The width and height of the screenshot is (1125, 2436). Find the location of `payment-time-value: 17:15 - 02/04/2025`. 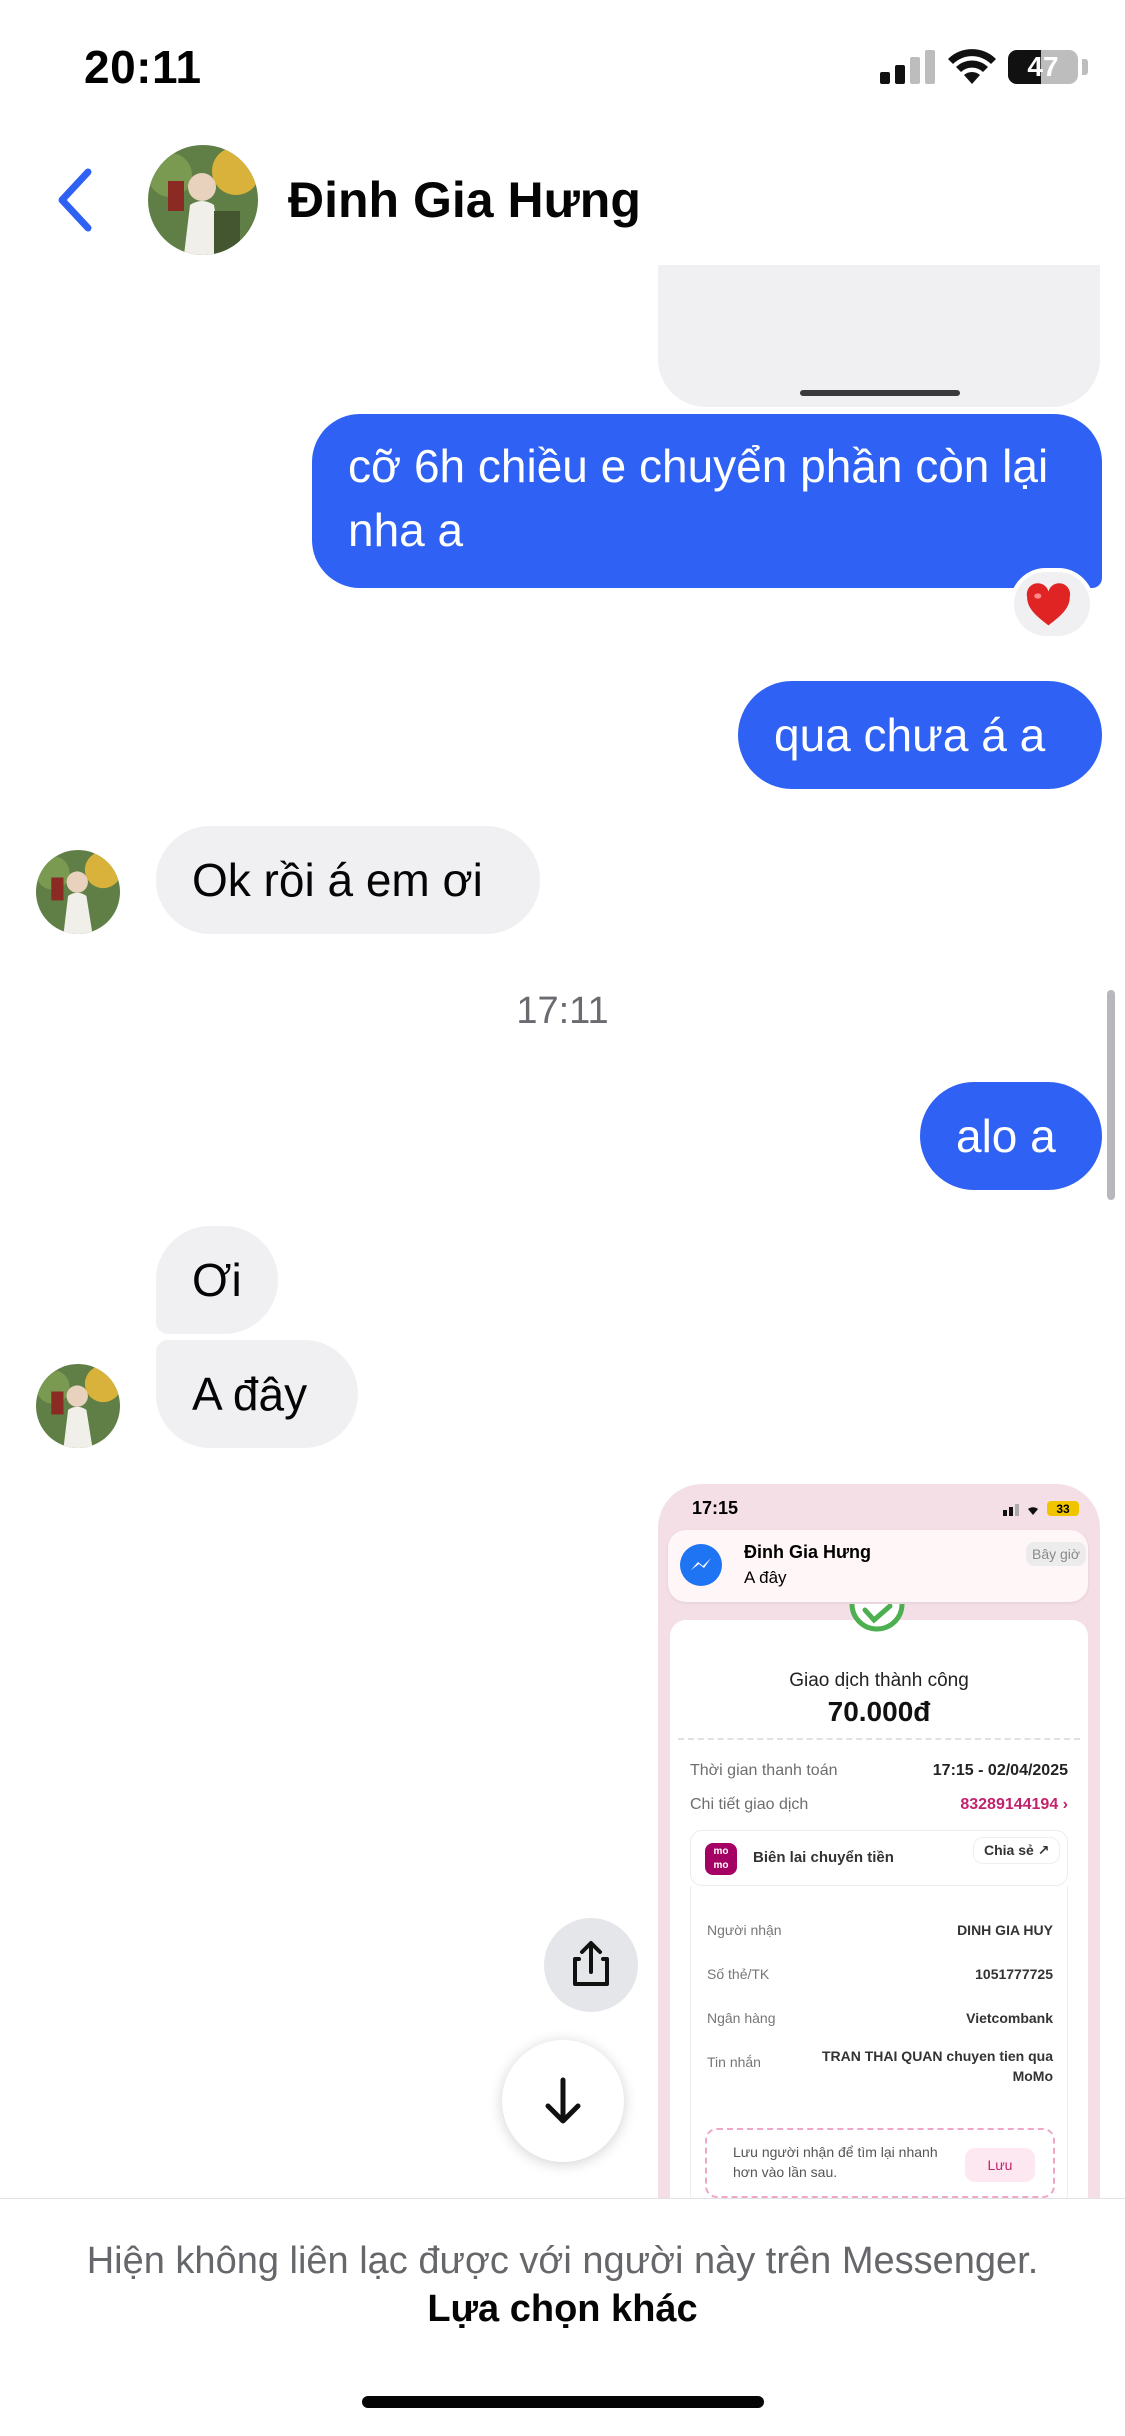

payment-time-value: 17:15 - 02/04/2025 is located at coordinates (1000, 1770).